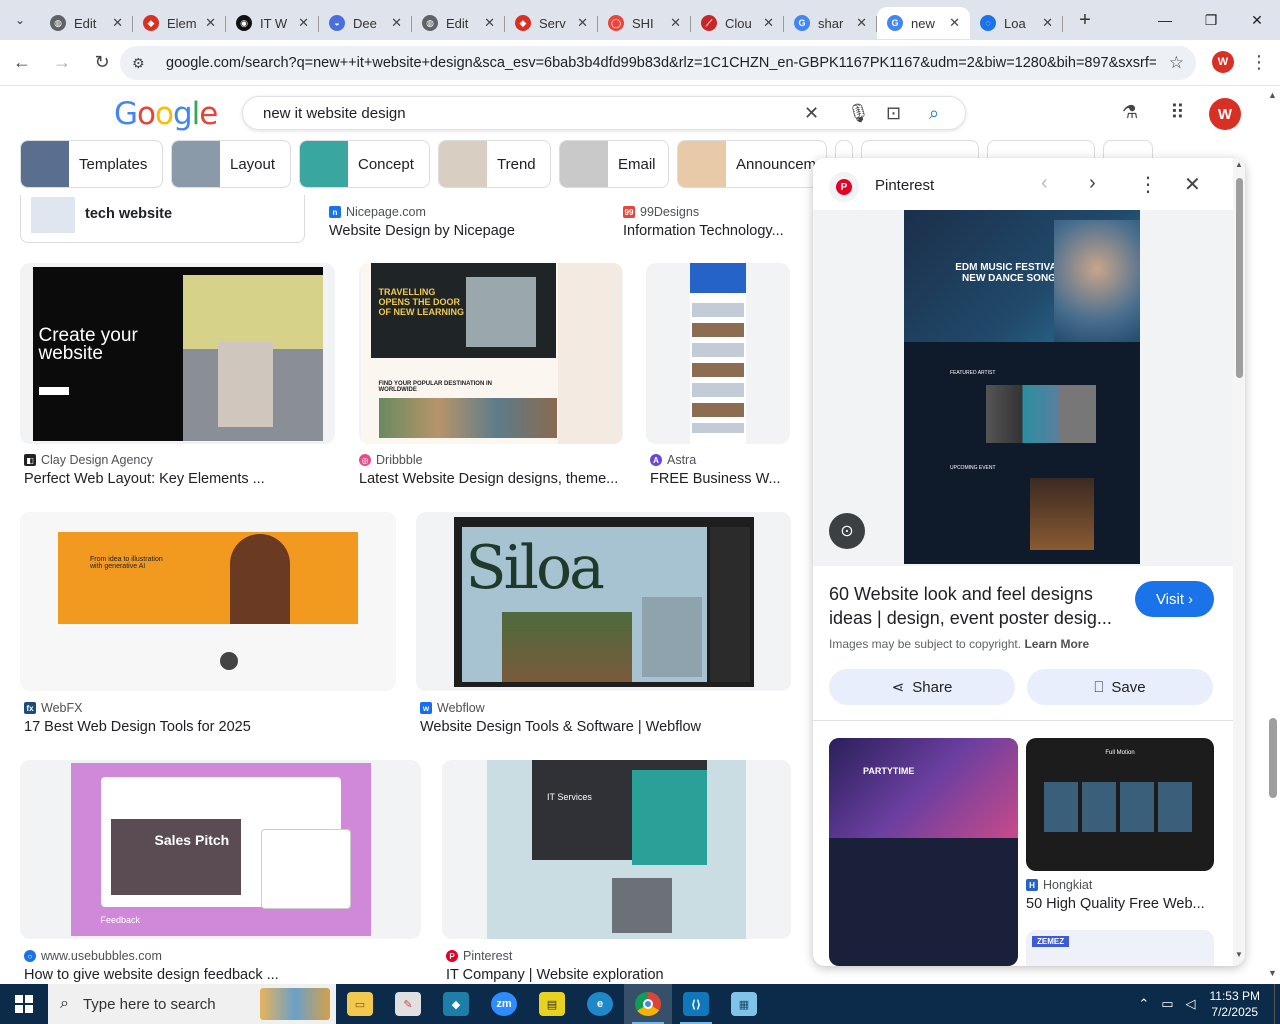  What do you see at coordinates (552, 1004) in the screenshot?
I see `sticky-notes-icon: ▤` at bounding box center [552, 1004].